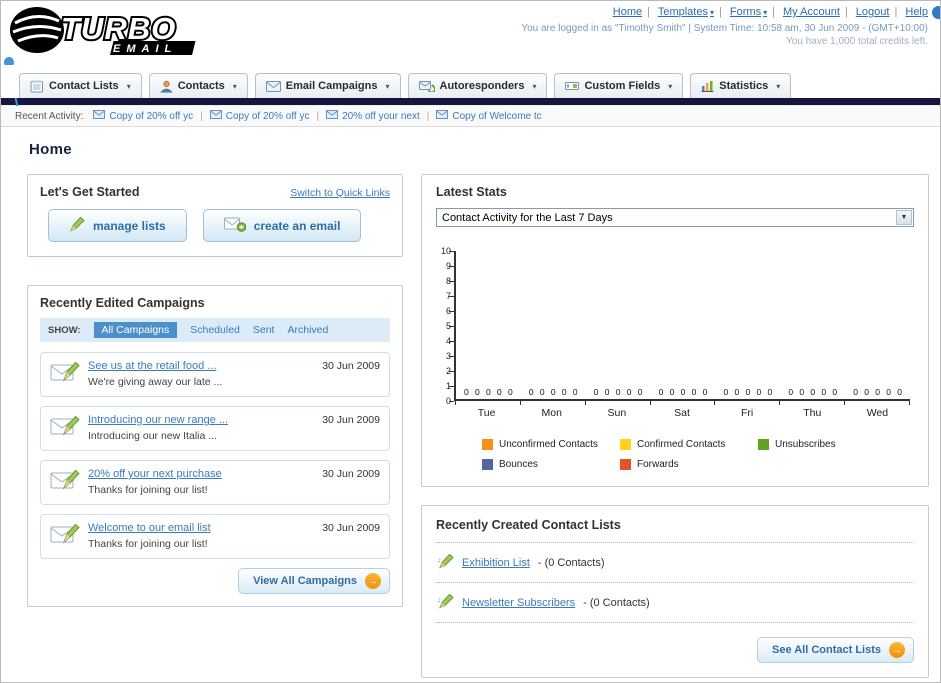  What do you see at coordinates (122, 303) in the screenshot?
I see `campaigns-title: Recently Edited Campaigns` at bounding box center [122, 303].